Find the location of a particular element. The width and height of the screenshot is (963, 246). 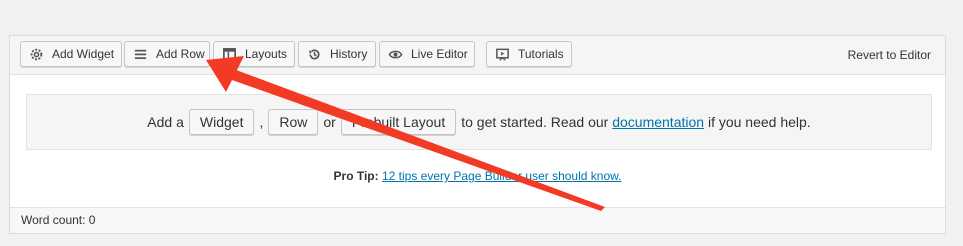

pro-tip-label: Pro Tip: is located at coordinates (356, 176).